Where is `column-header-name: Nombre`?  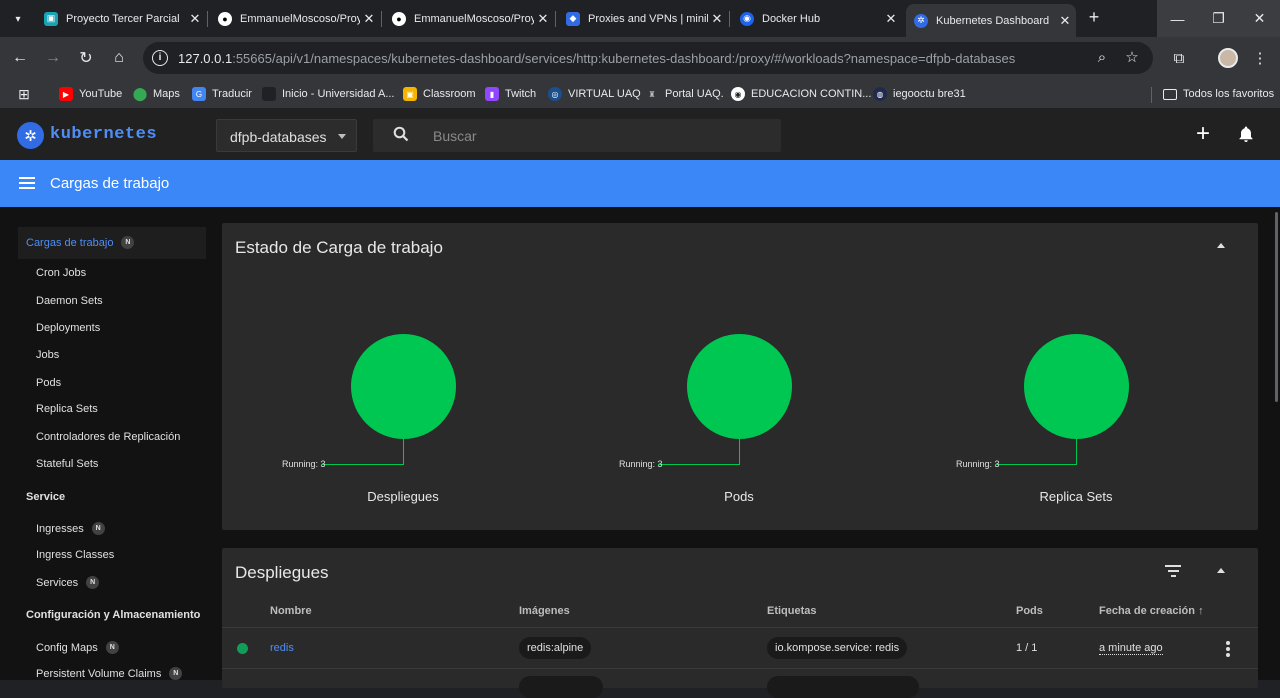
column-header-name: Nombre is located at coordinates (291, 611).